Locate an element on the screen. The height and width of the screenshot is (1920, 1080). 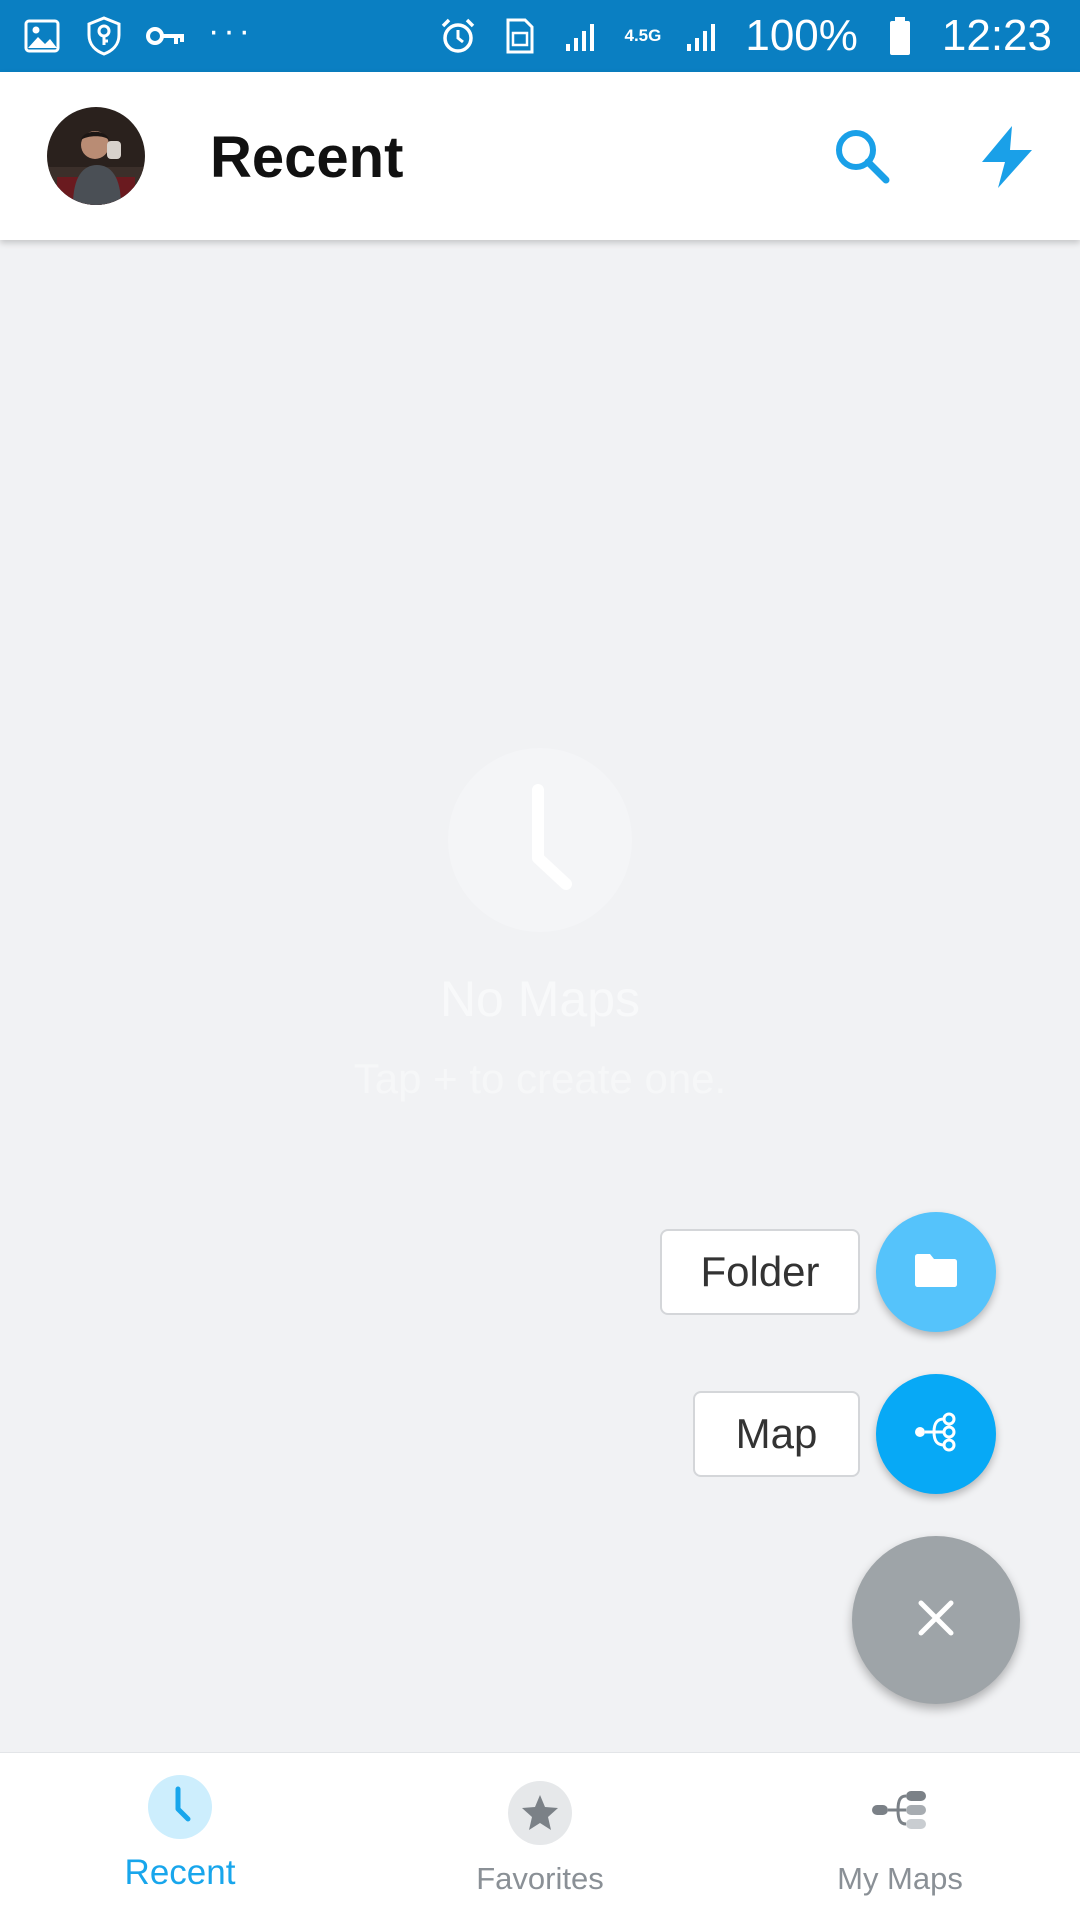
page-title: Recent is located at coordinates (307, 157).